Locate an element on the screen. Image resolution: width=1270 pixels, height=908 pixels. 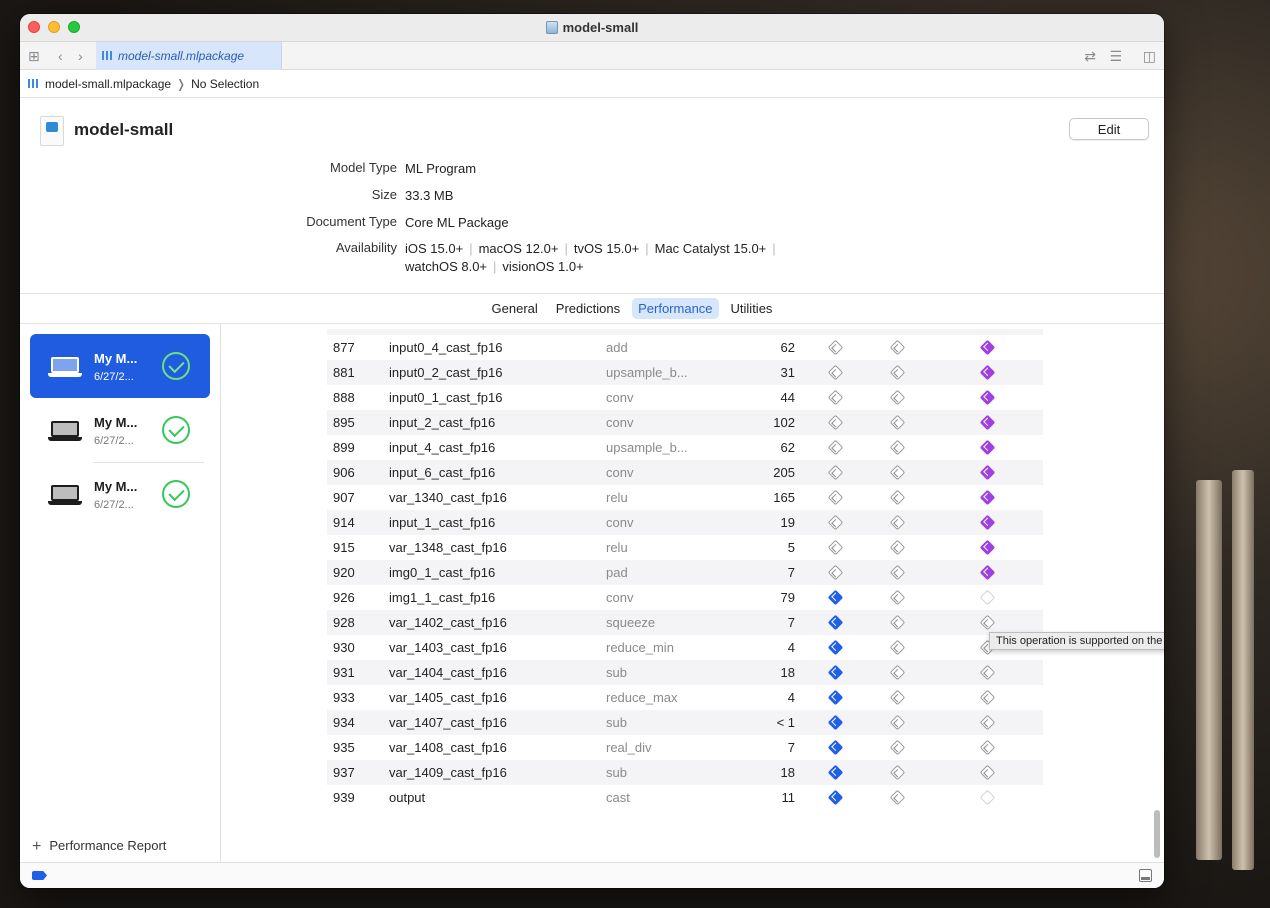
table-row: 934 var_1407_cast_fp16 sub < 1 is located at coordinates (685, 722).